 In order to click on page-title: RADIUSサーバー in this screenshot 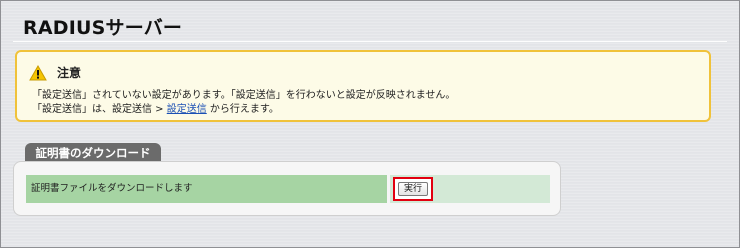, I will do `click(103, 28)`.